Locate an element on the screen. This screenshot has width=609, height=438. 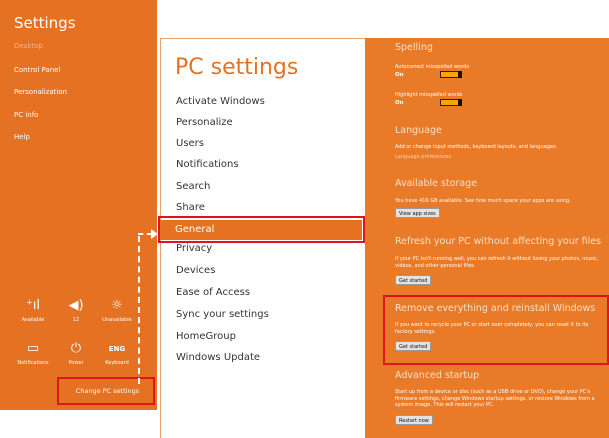
nav-item-users: Users is located at coordinates (190, 143).